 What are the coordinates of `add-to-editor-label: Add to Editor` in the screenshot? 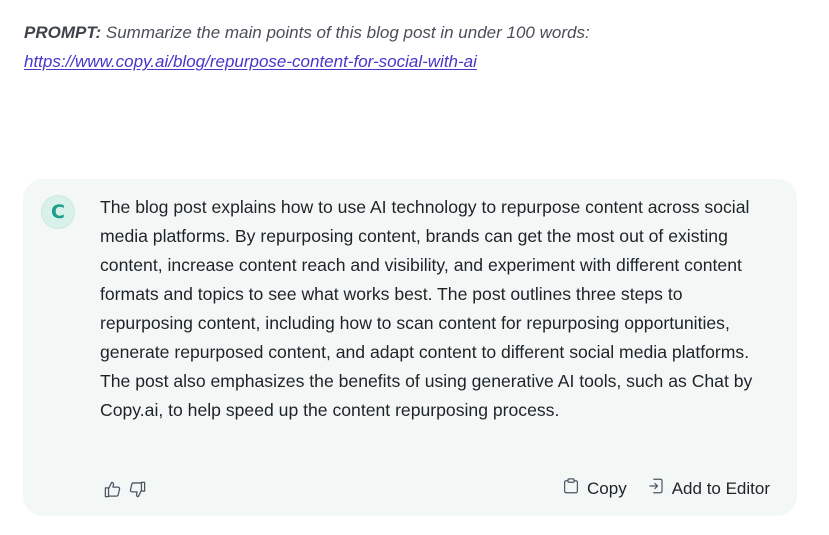 It's located at (720, 488).